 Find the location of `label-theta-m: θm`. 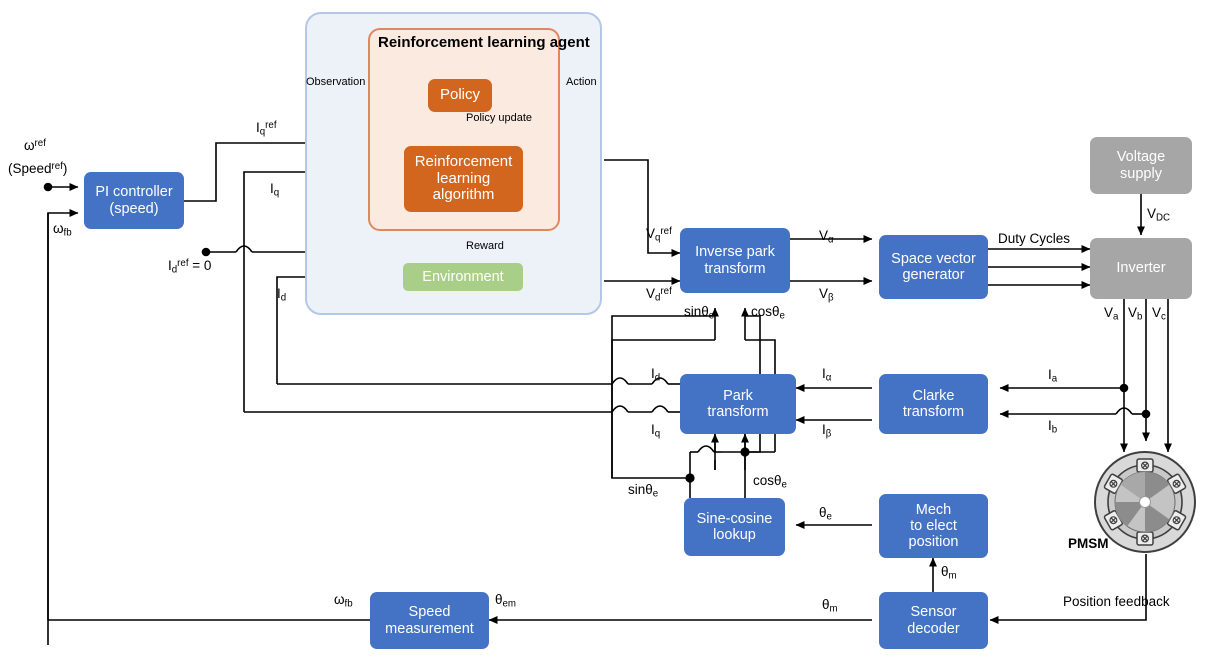

label-theta-m: θm is located at coordinates (949, 573).